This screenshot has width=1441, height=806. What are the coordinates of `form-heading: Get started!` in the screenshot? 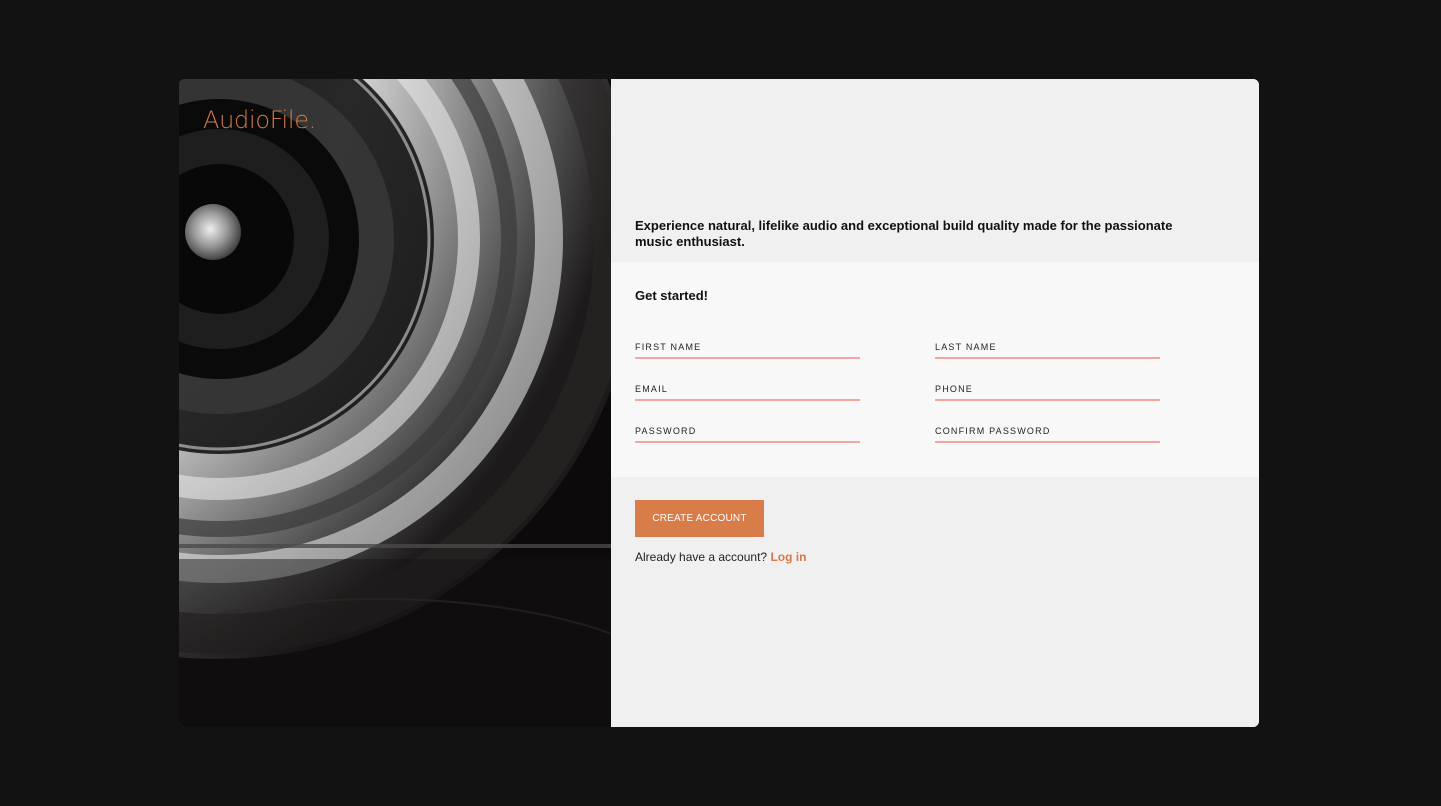 It's located at (671, 295).